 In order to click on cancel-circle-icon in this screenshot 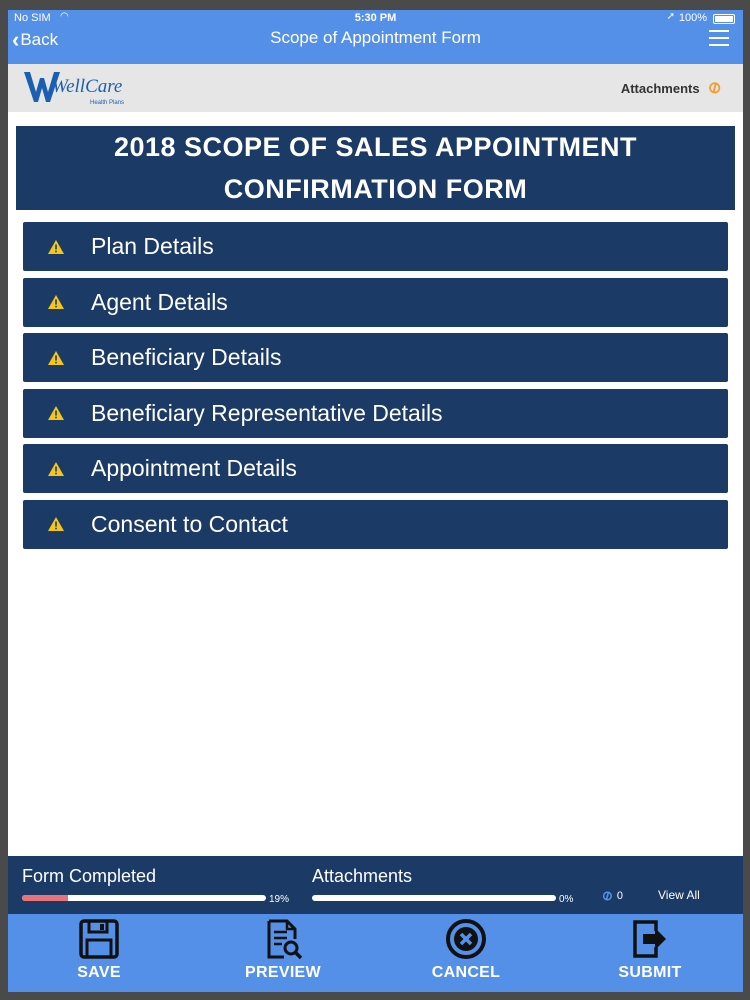, I will do `click(466, 939)`.